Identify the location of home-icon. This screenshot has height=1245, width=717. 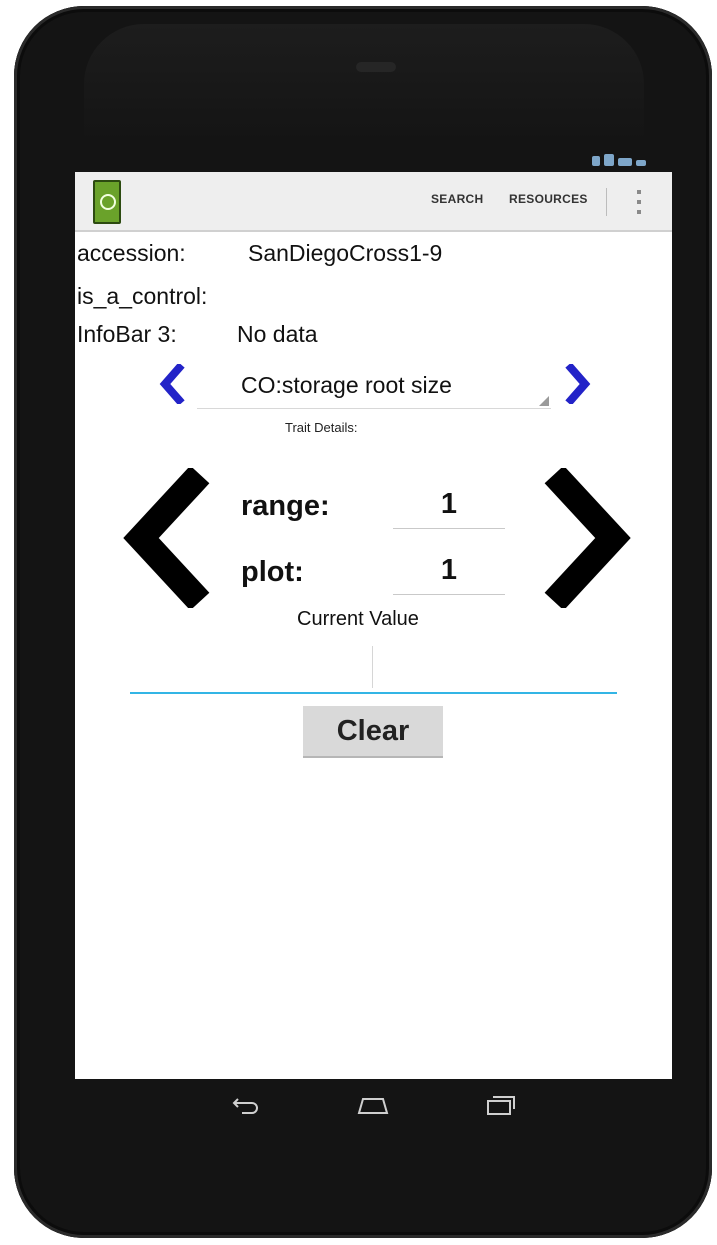
(373, 1106).